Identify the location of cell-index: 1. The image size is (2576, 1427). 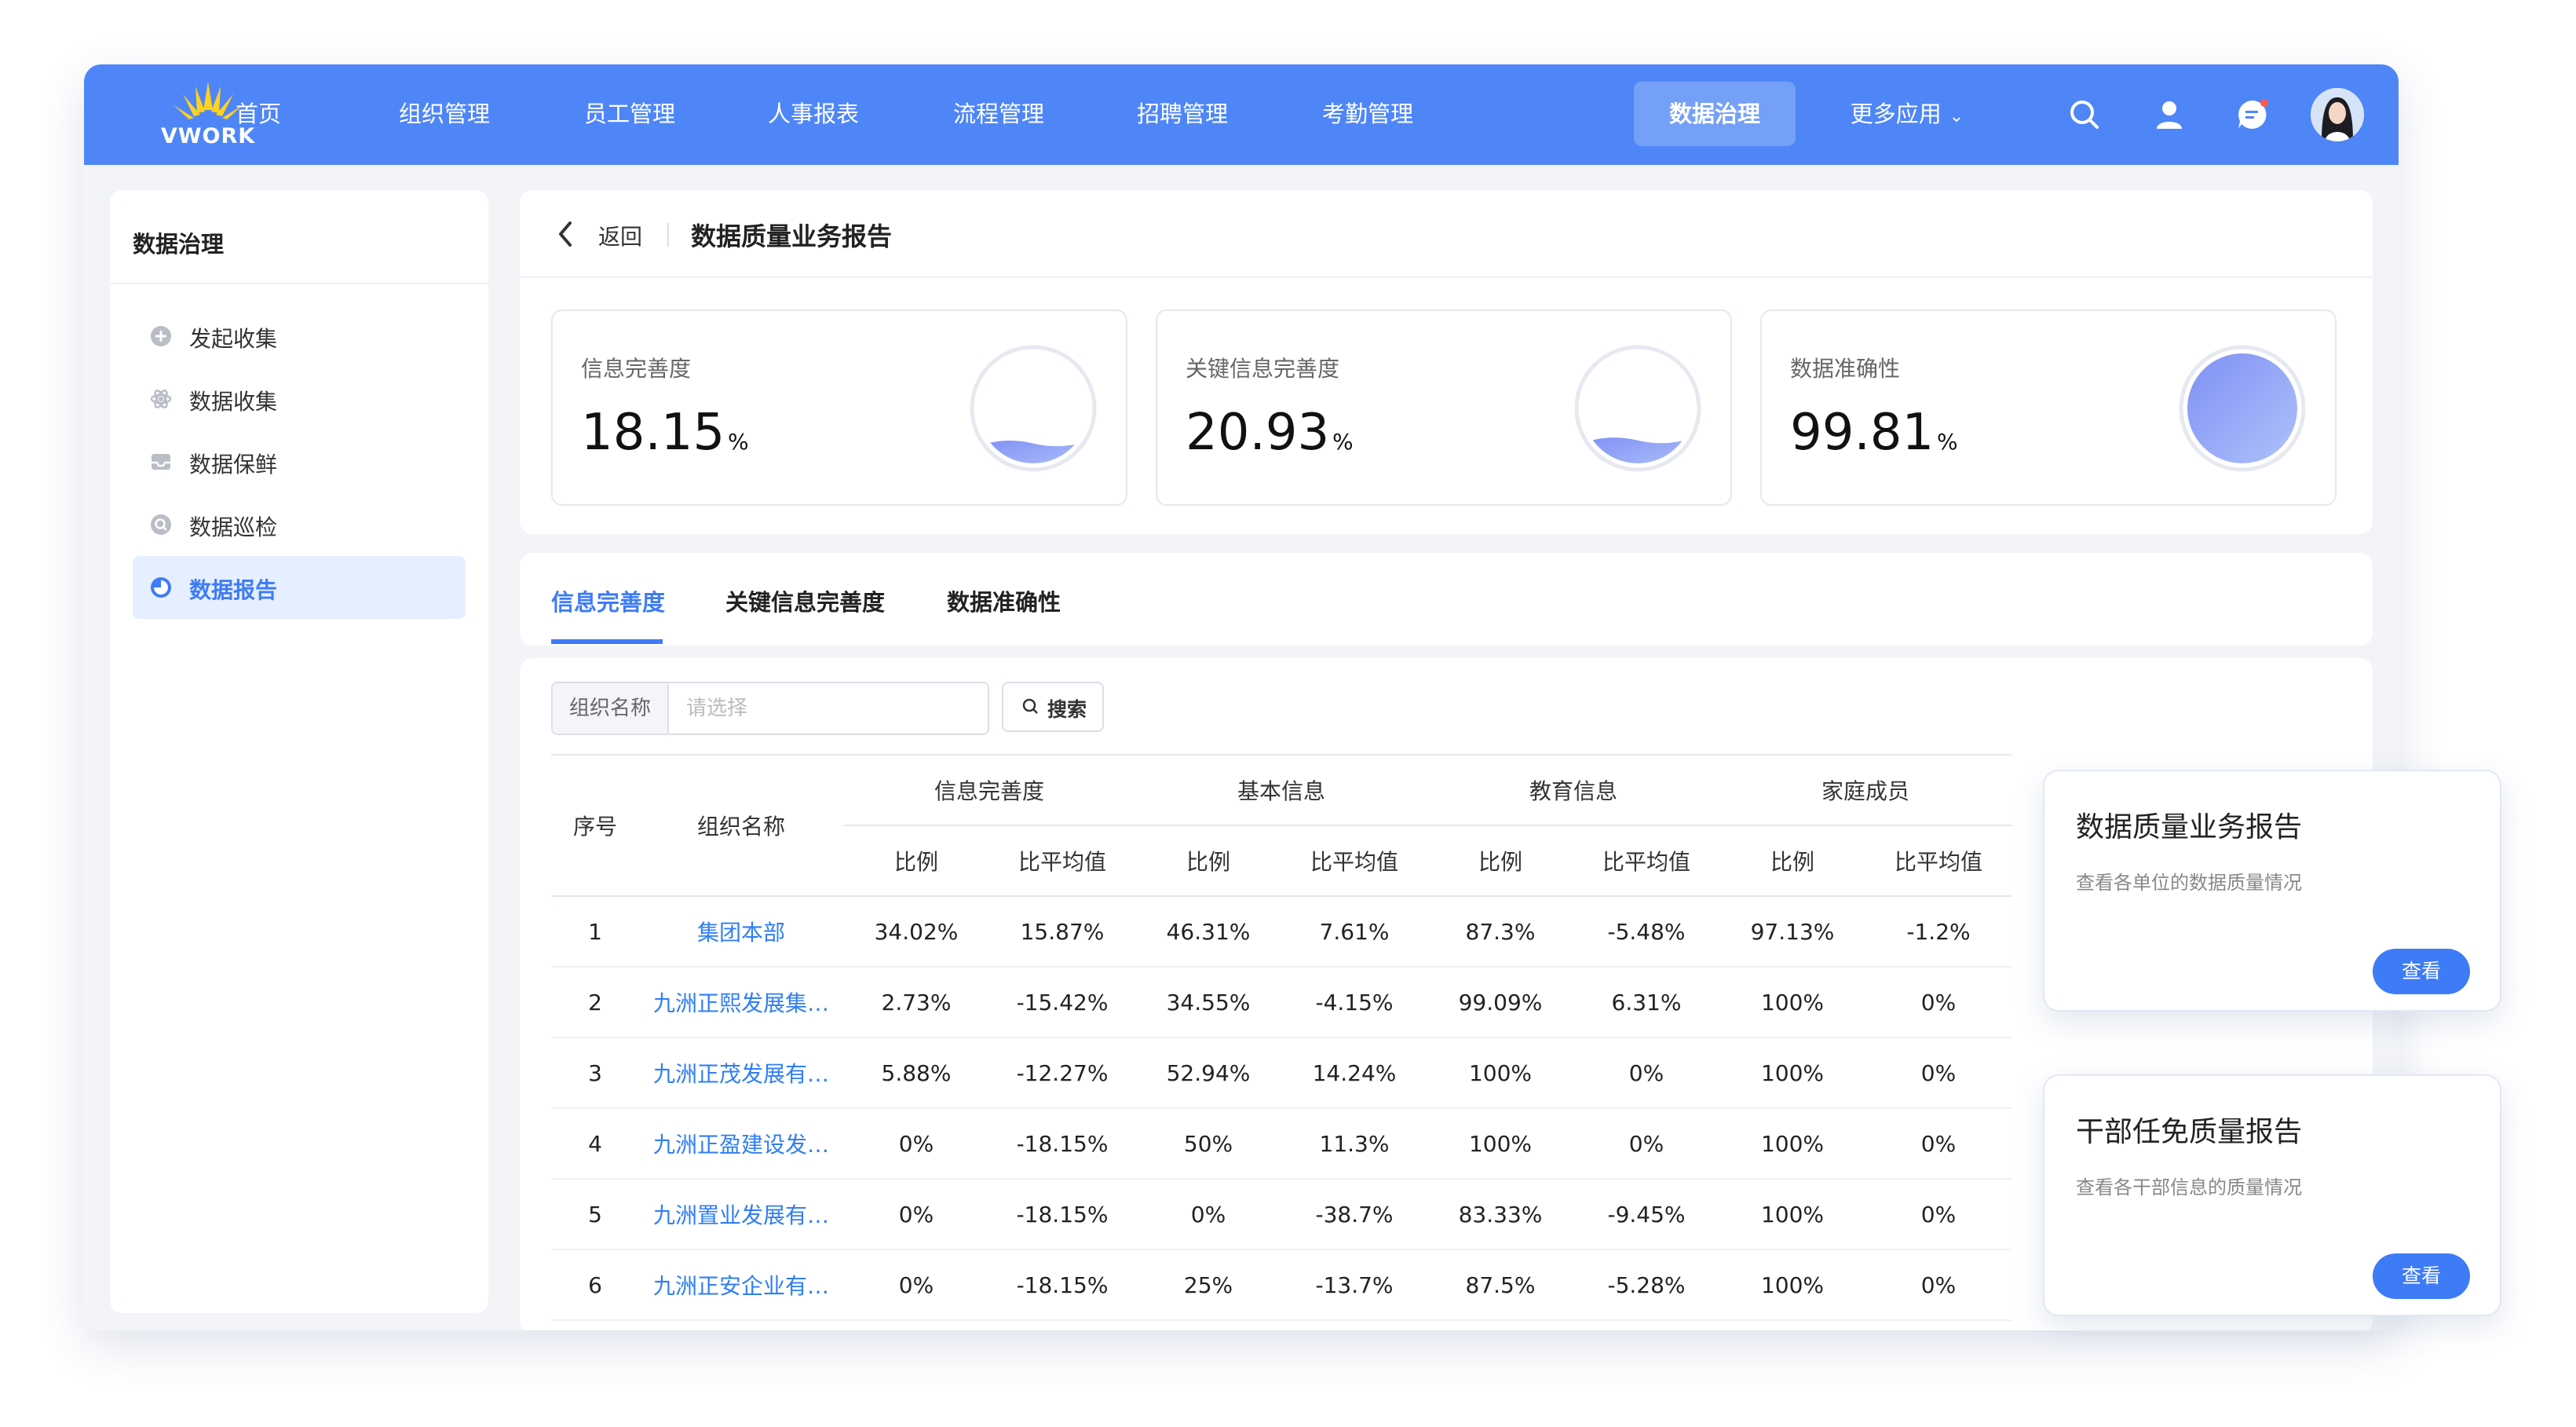
(595, 932).